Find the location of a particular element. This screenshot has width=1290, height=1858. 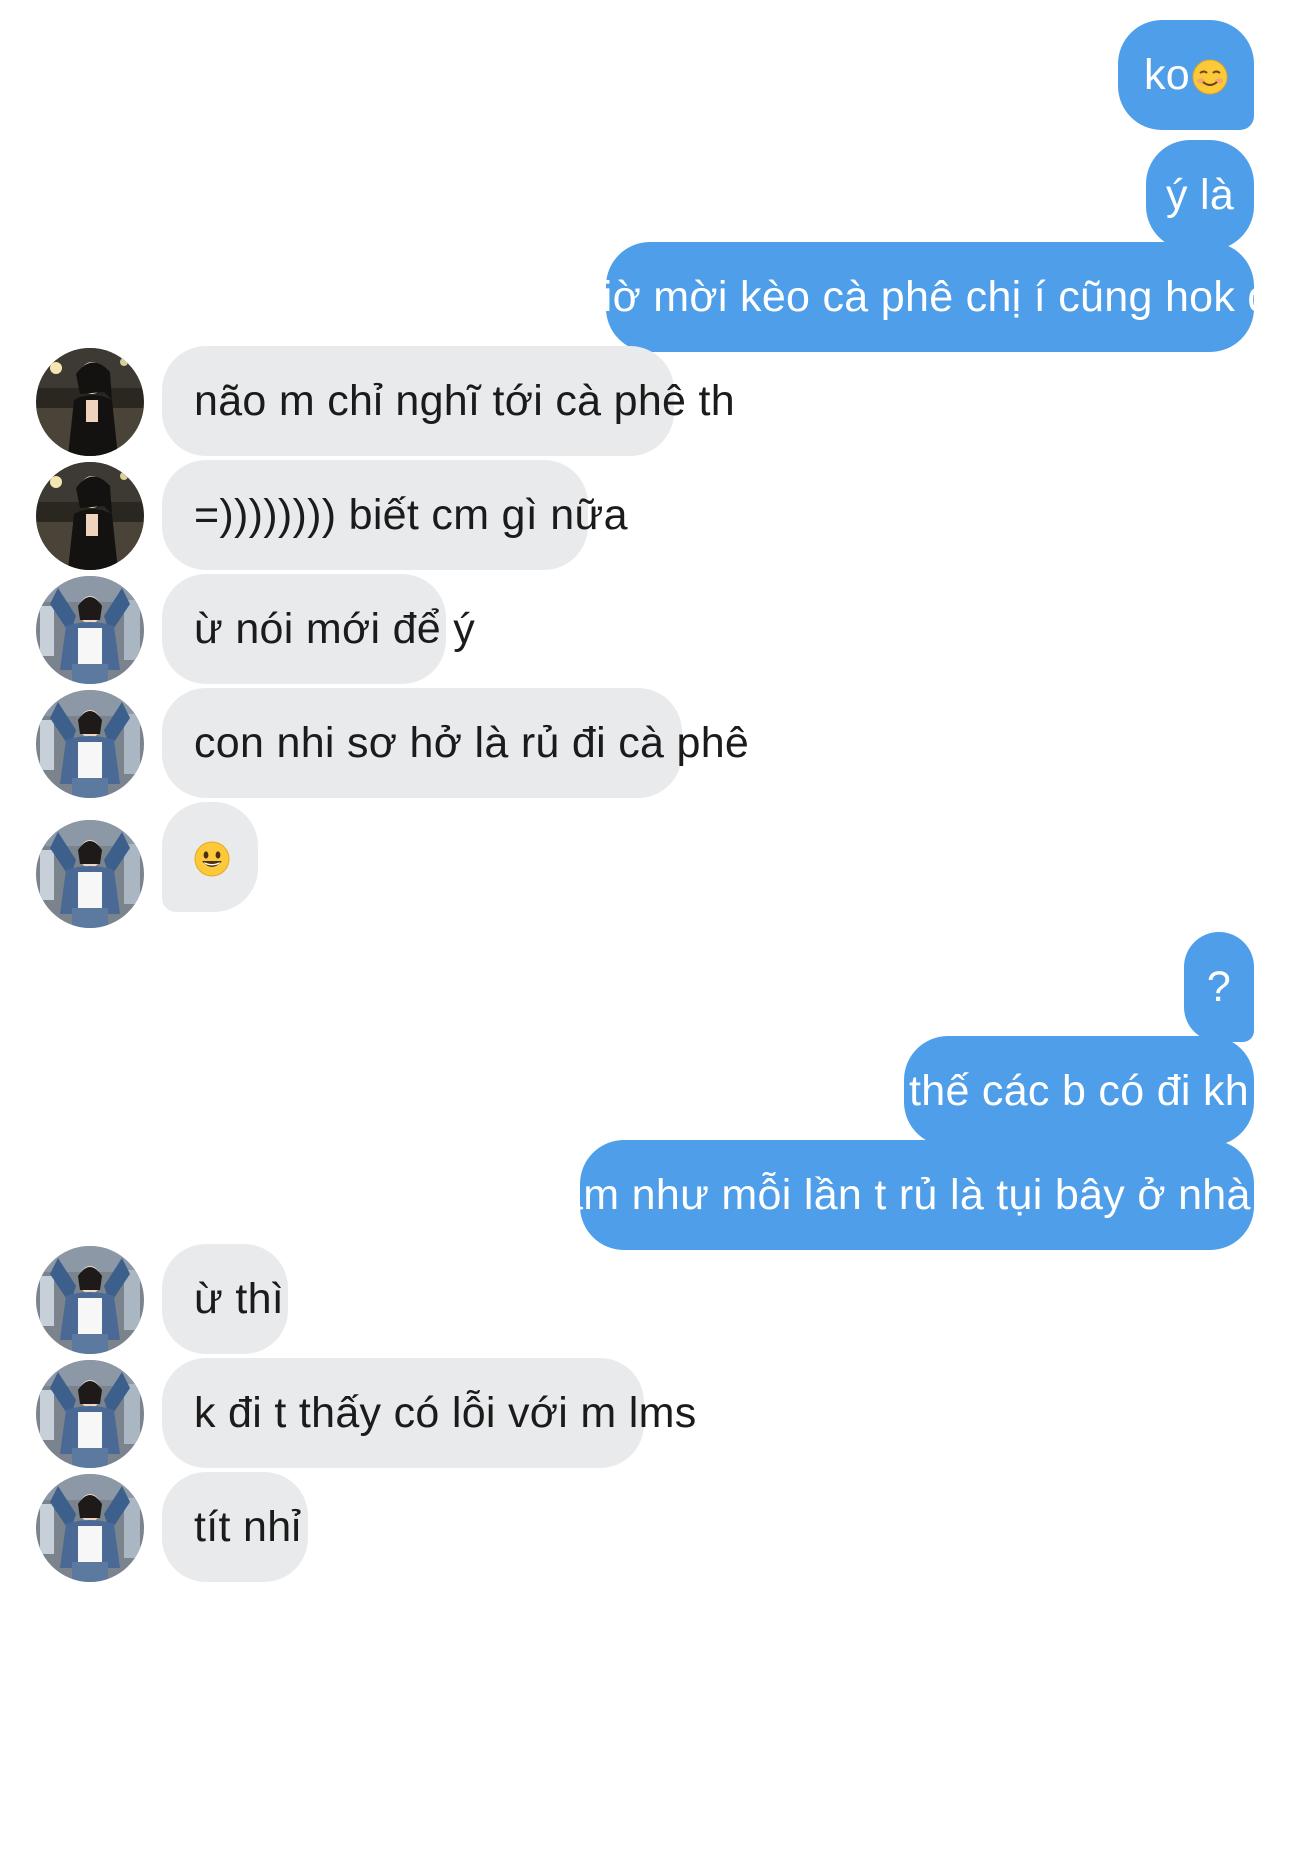

outgoing-message-bubble: ý là is located at coordinates (1200, 195).